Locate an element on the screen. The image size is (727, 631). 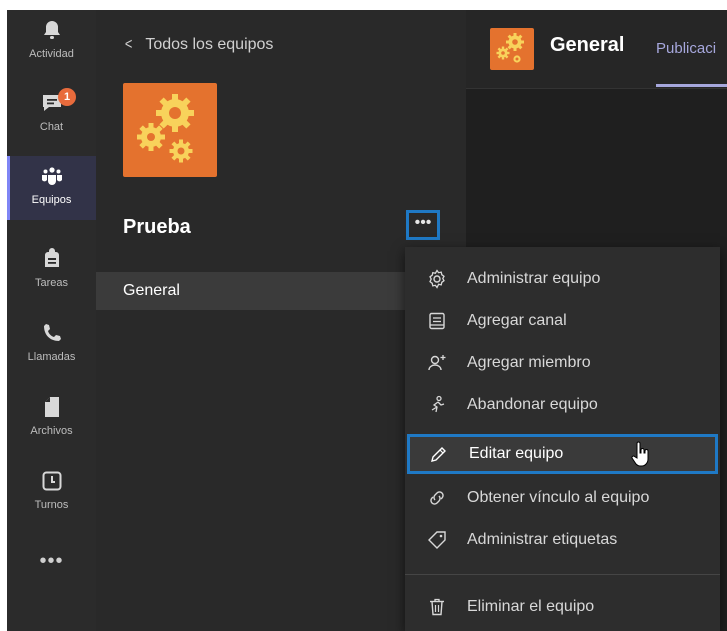
menu-item-label: Abandonar equipo is located at coordinates (532, 404).